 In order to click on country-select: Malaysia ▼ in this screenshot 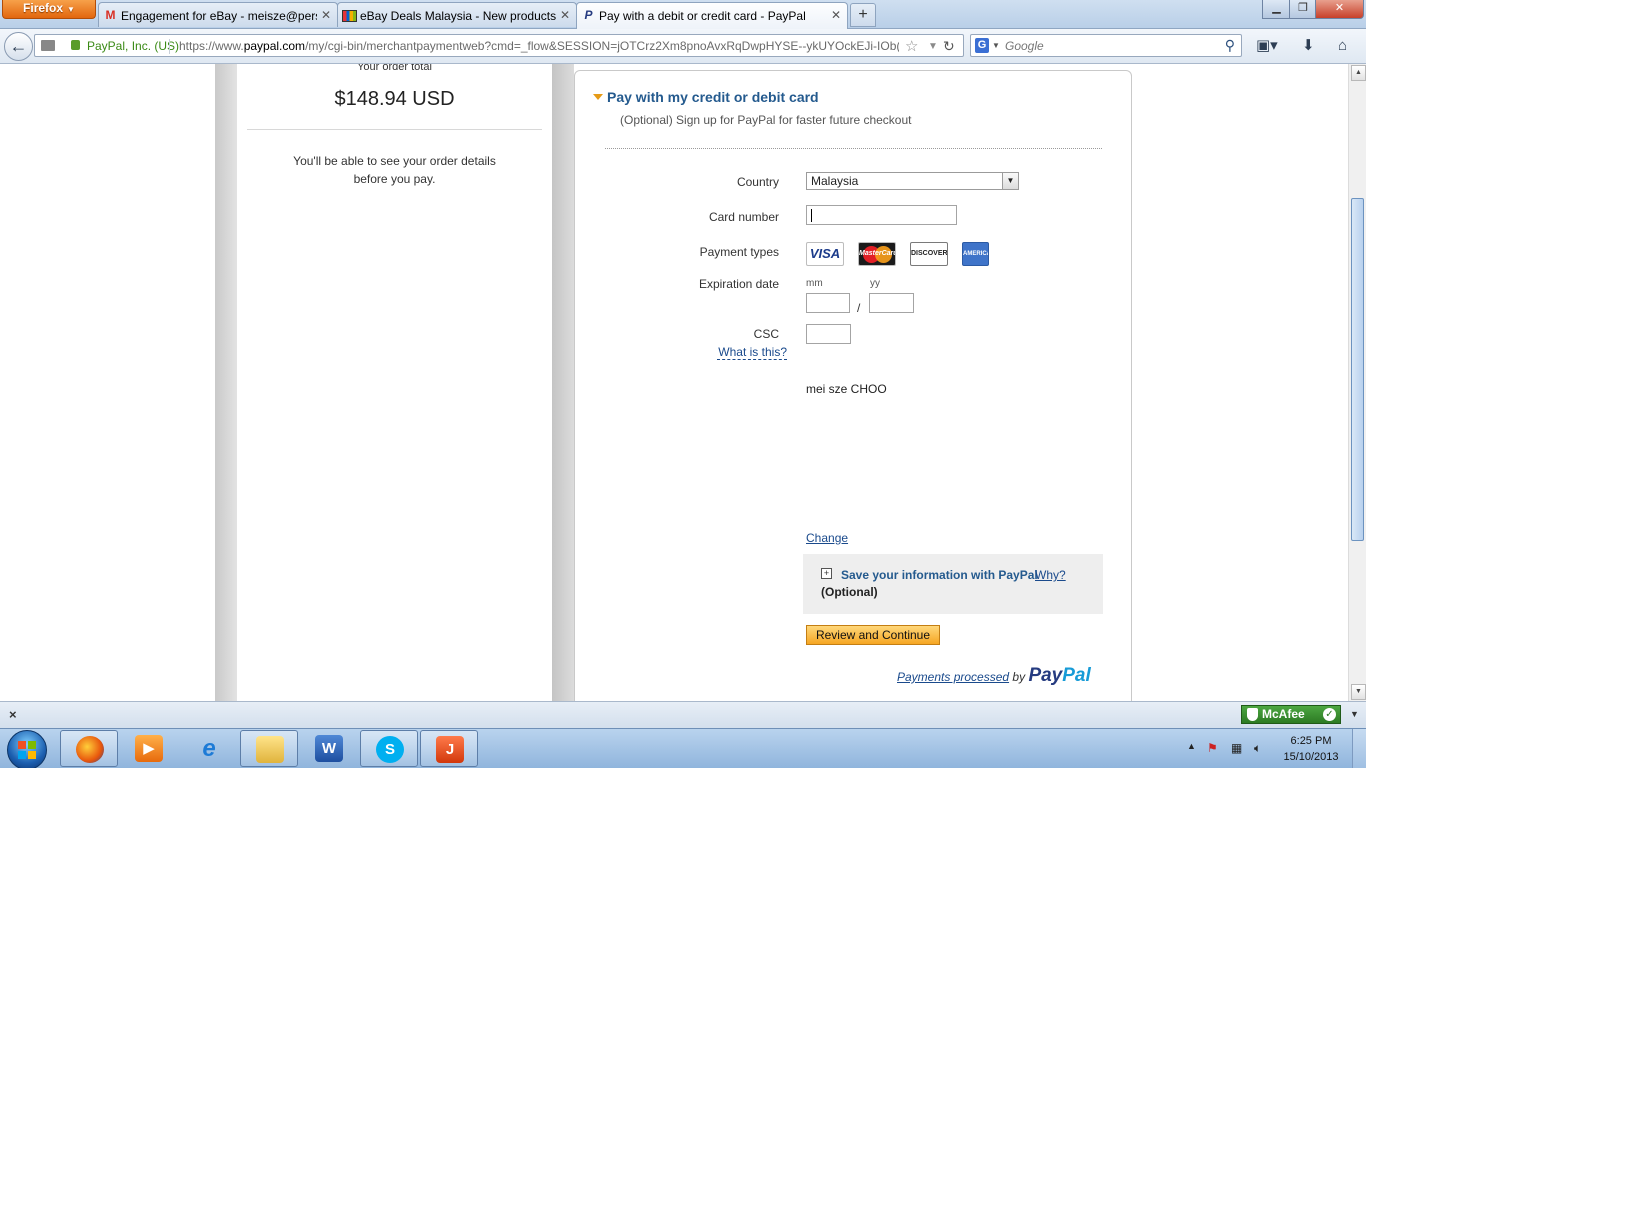, I will do `click(912, 181)`.